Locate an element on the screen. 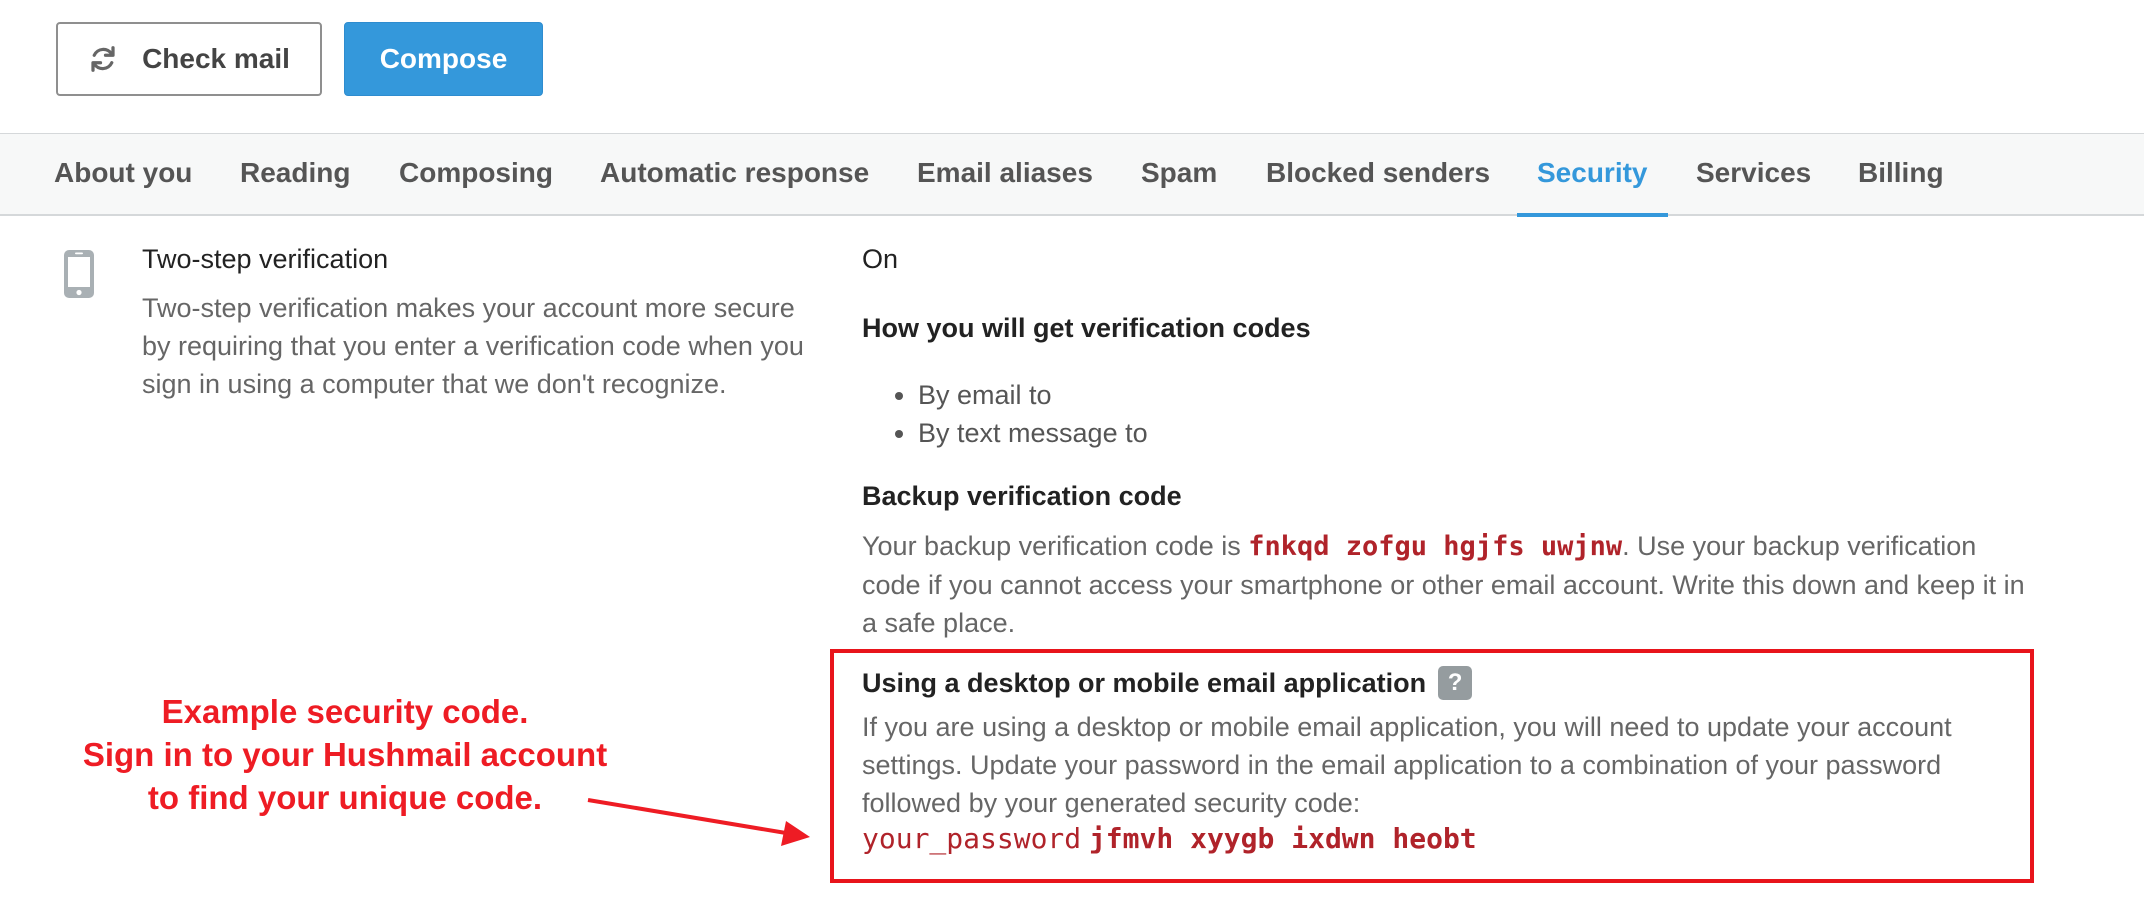  check-mail-label: Check mail is located at coordinates (216, 58).